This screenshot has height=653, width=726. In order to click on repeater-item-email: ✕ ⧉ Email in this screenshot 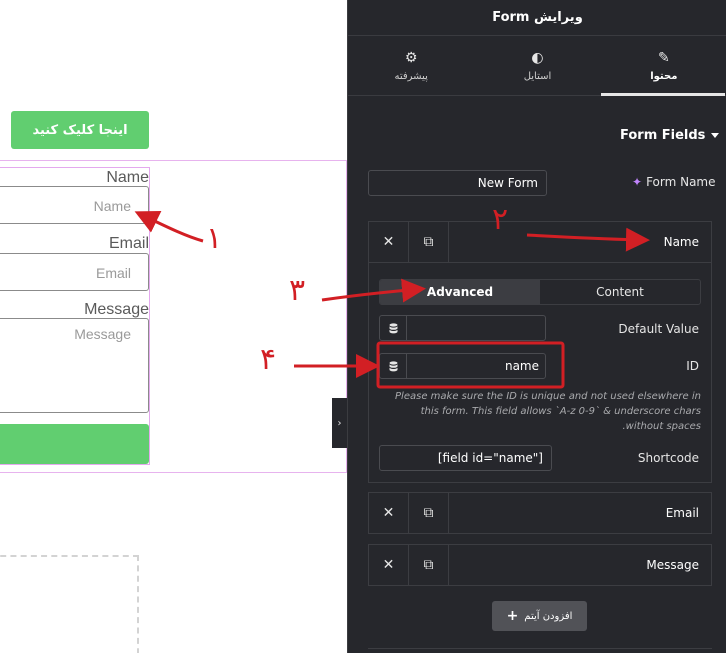, I will do `click(540, 513)`.